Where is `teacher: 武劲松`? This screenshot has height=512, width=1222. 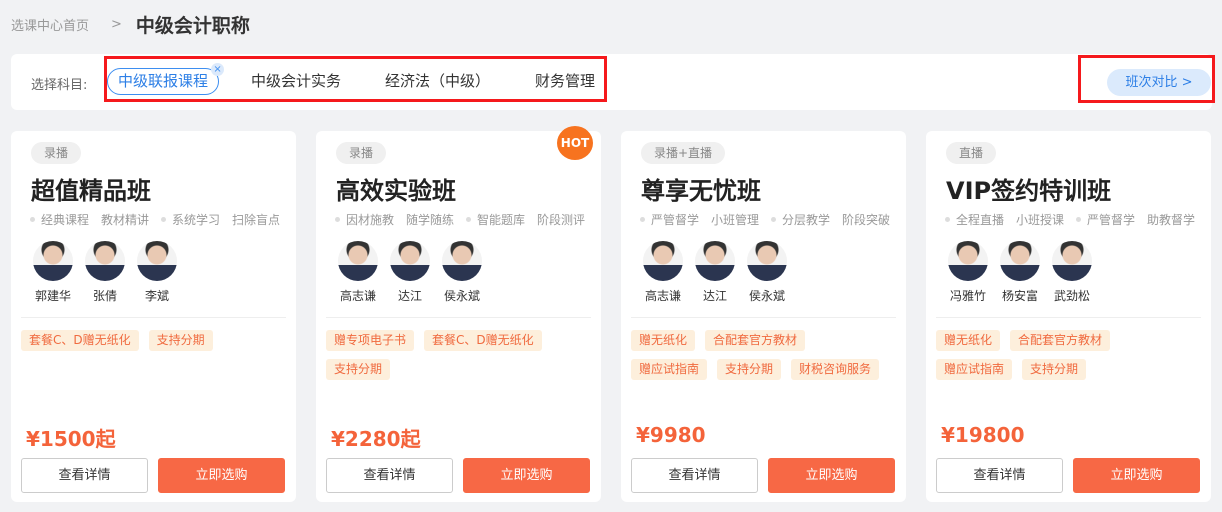 teacher: 武劲松 is located at coordinates (1072, 272).